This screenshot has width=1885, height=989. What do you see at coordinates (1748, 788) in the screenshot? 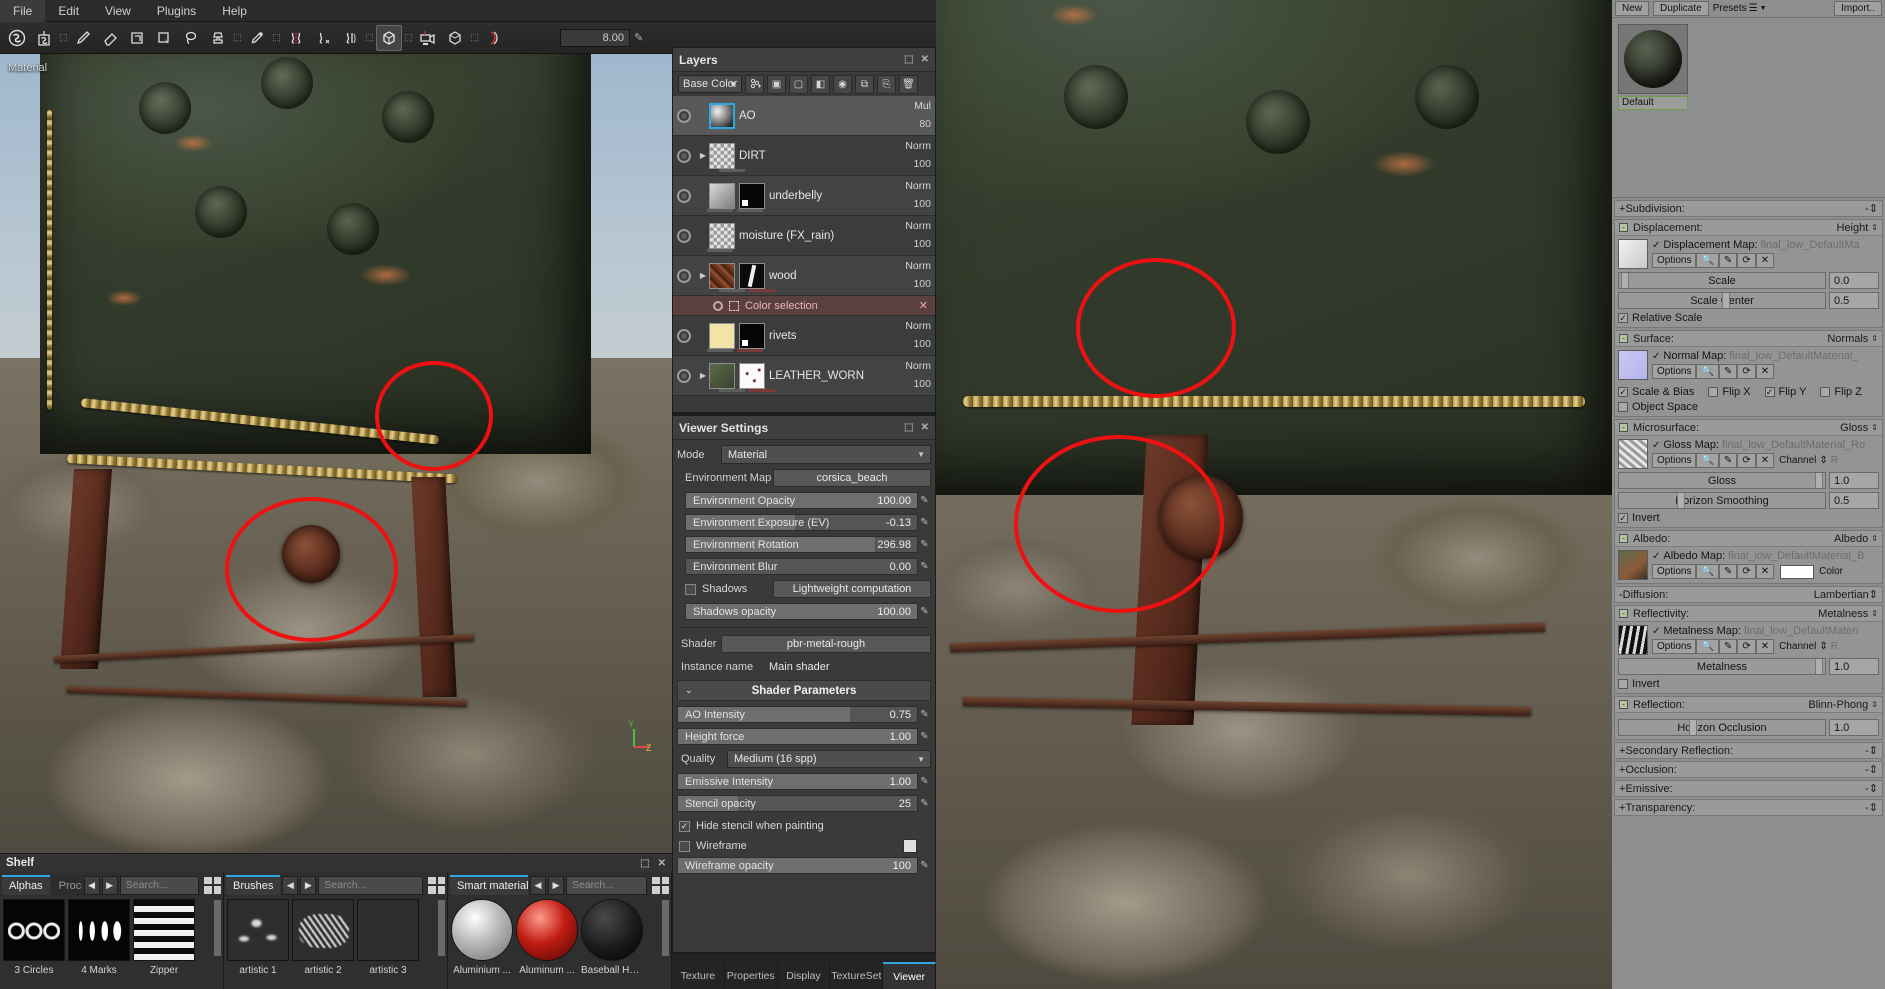
I see `group-emissive: + Emissive: - ⇕` at bounding box center [1748, 788].